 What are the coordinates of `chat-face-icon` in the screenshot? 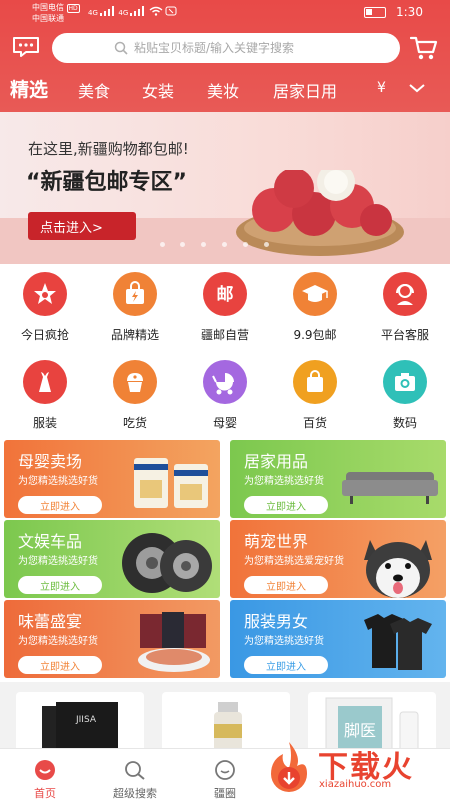 It's located at (225, 770).